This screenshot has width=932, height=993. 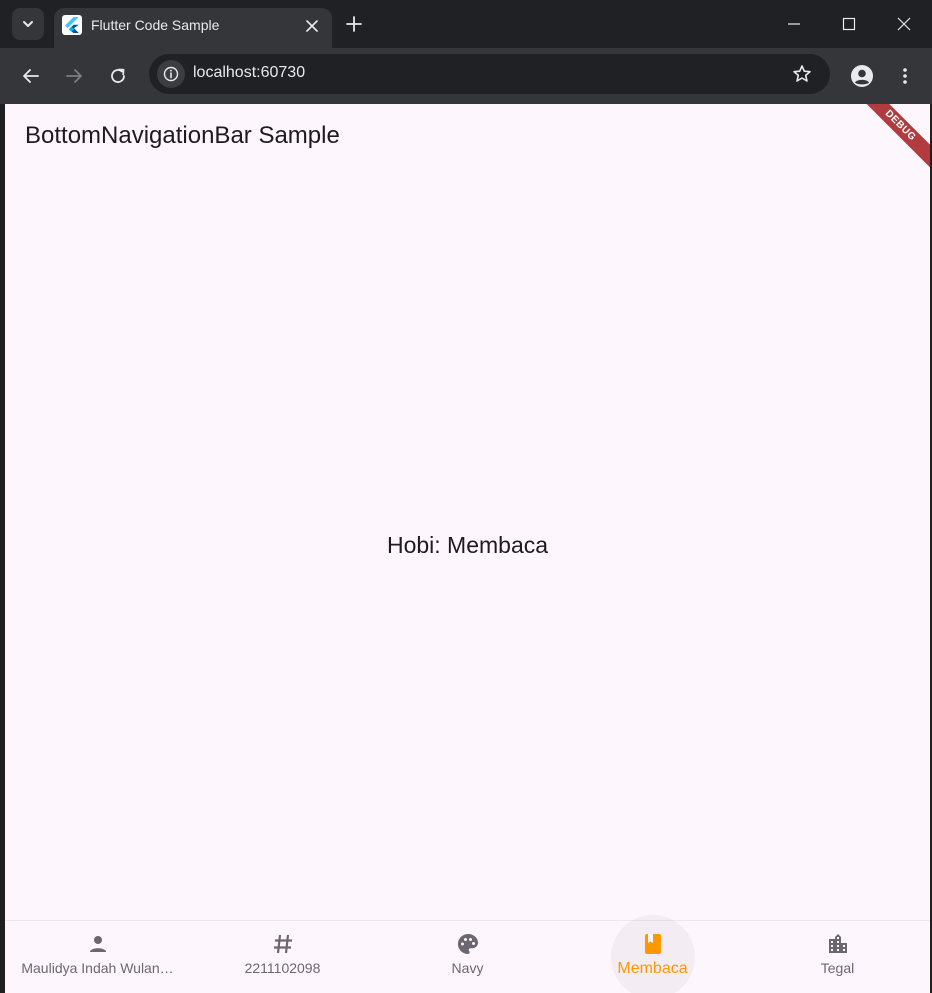 I want to click on nav-item-nim: 2211102098, so click(x=282, y=957).